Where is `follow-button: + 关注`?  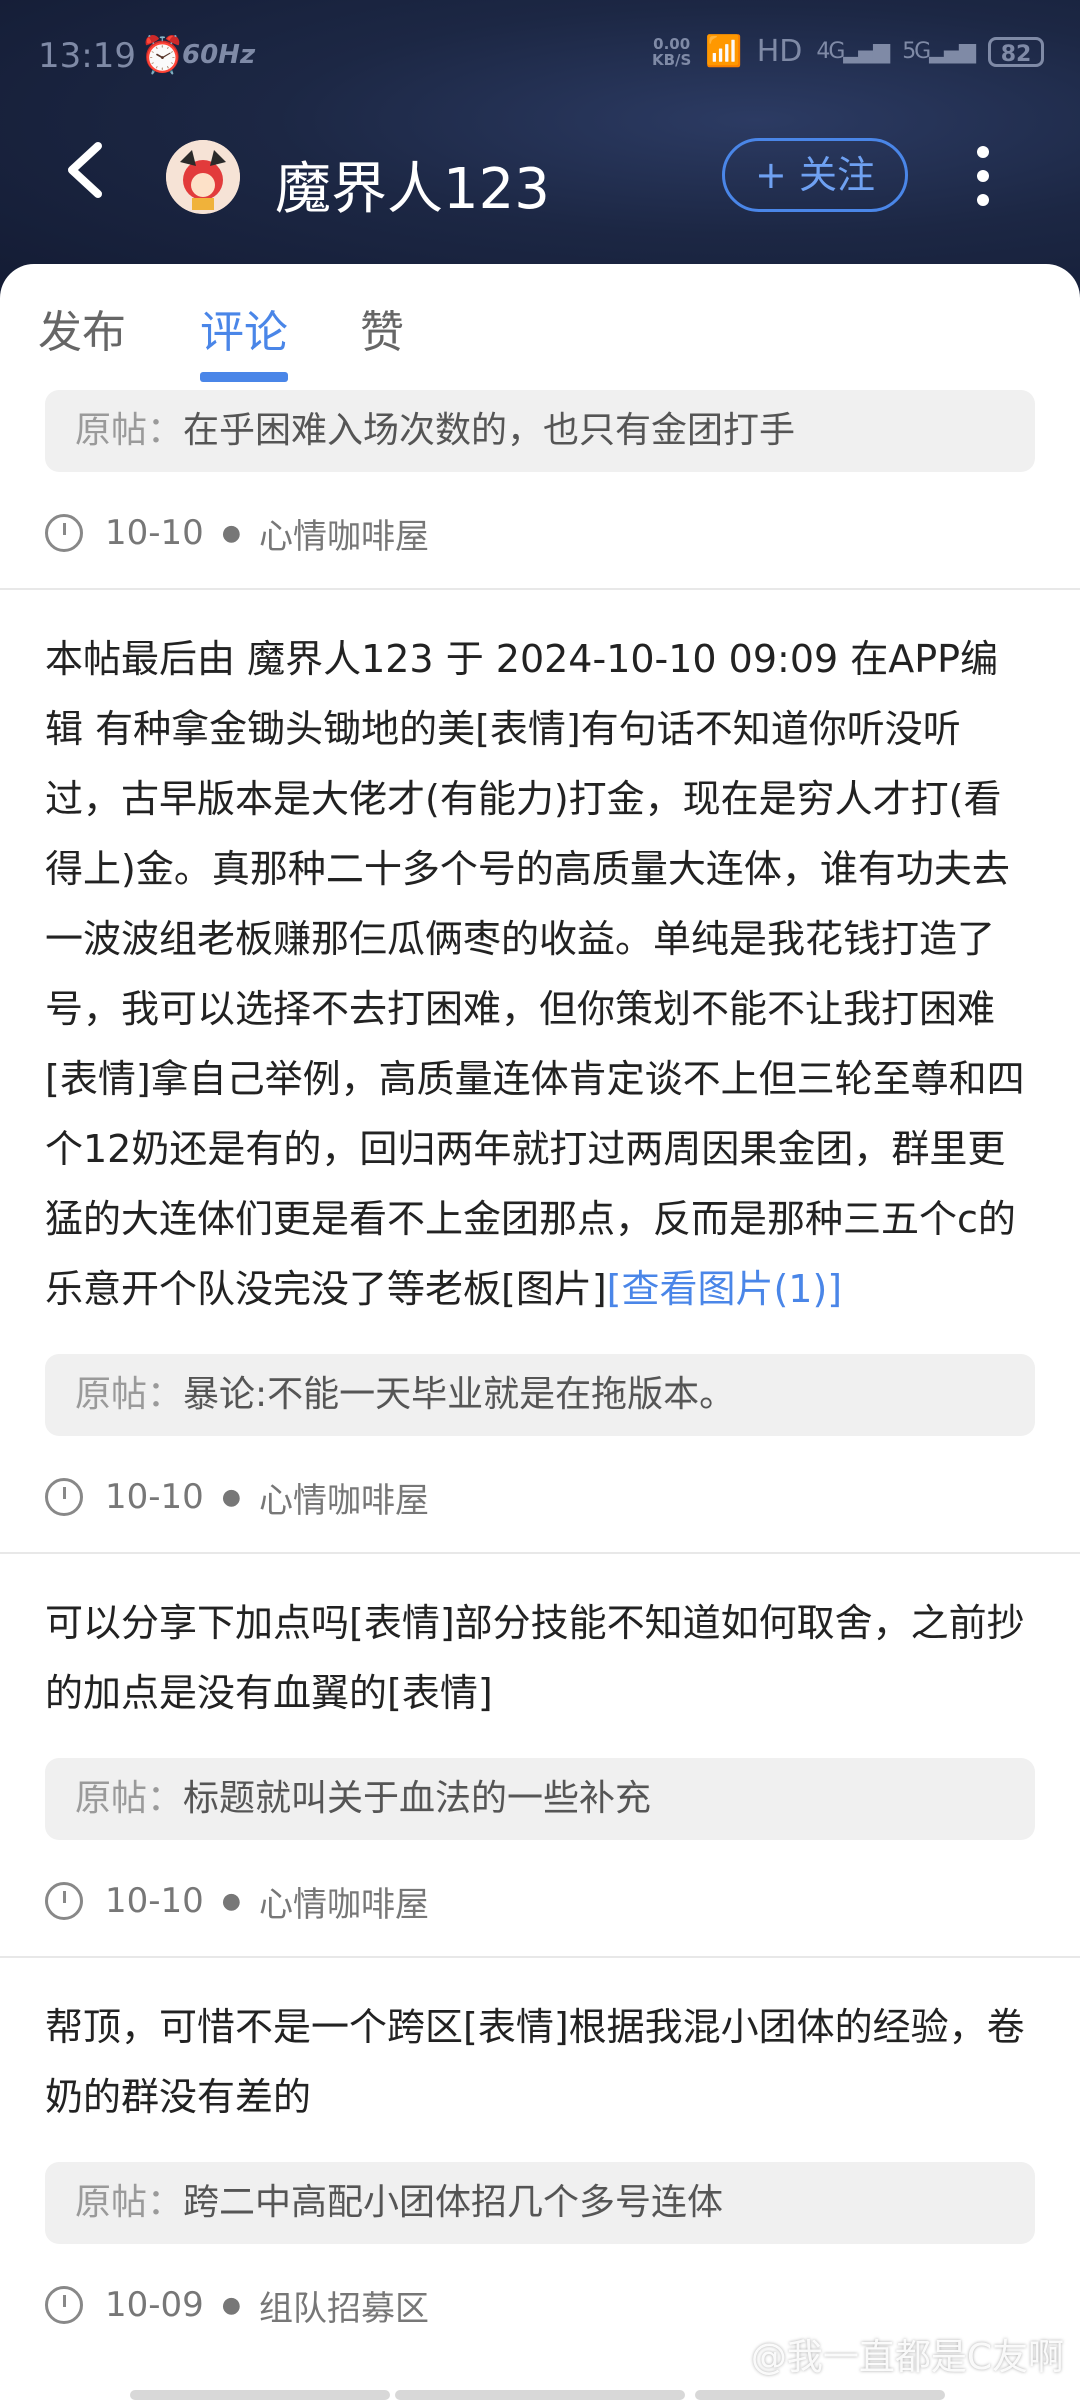
follow-button: + 关注 is located at coordinates (815, 175).